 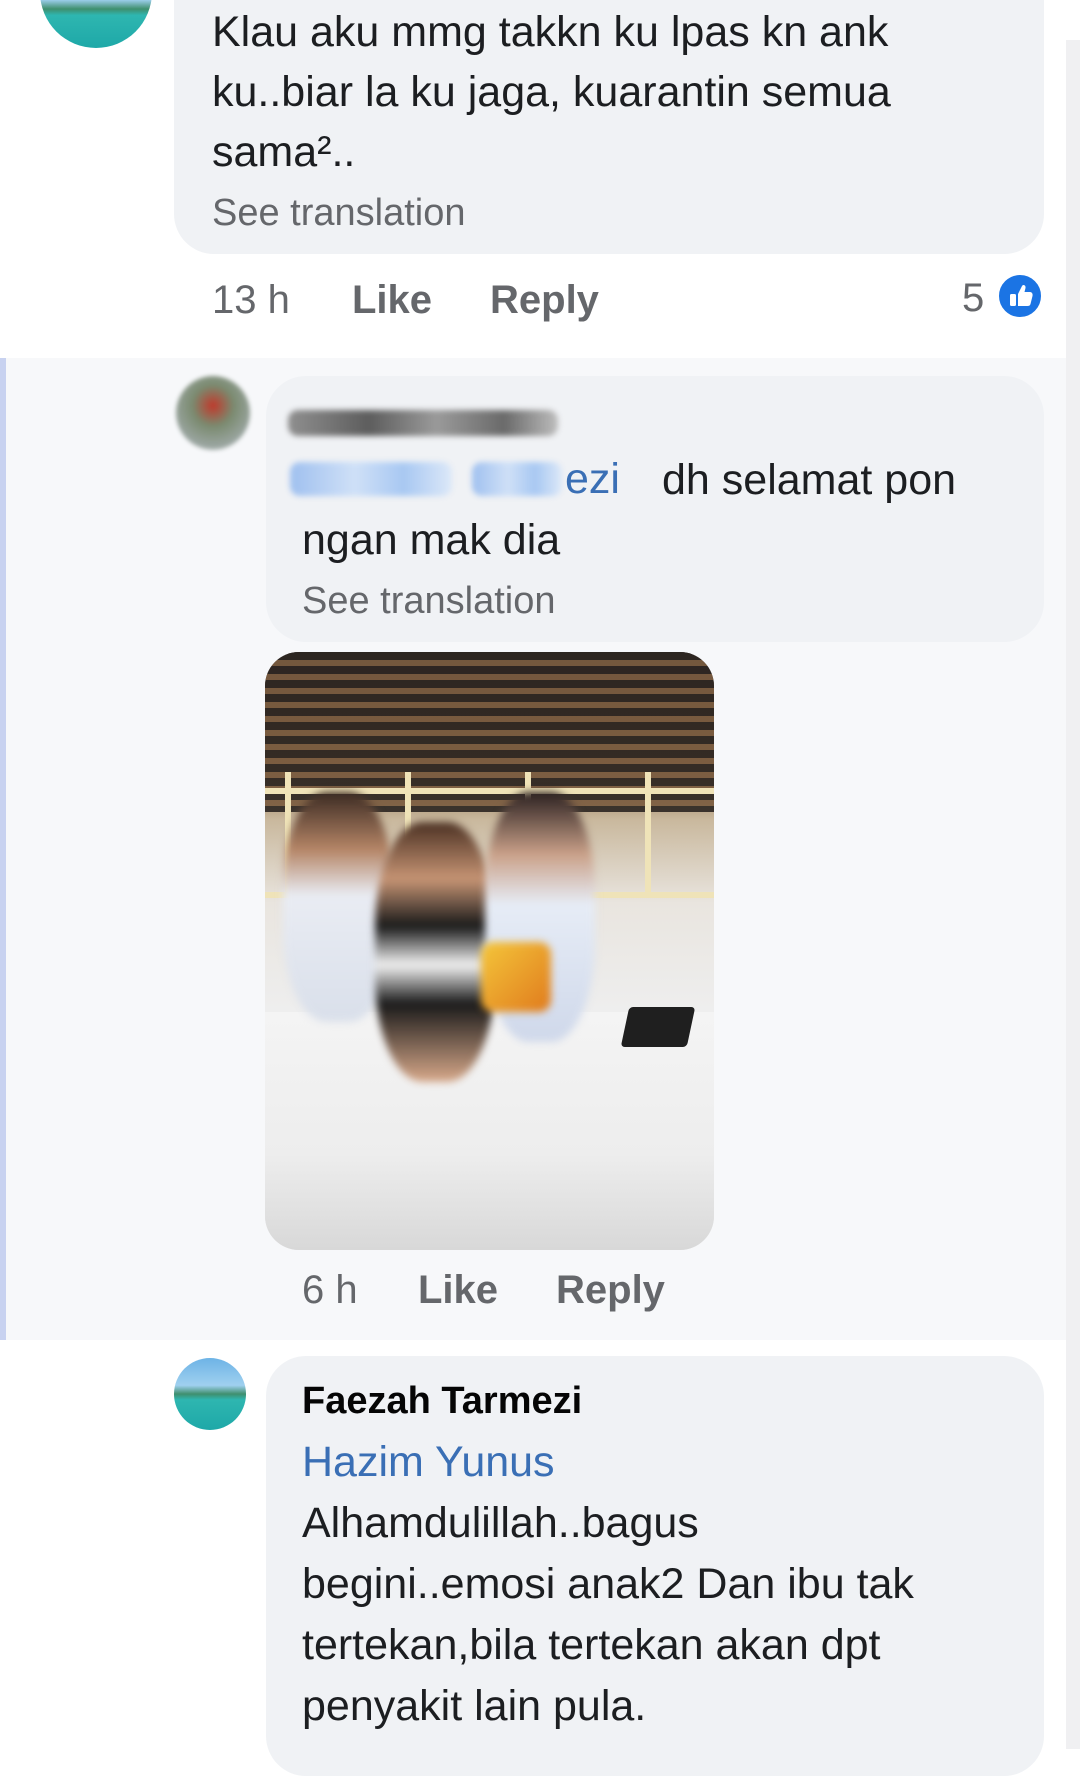 I want to click on comment-text-line: begini..emosi anak2 Dan ibu tak, so click(x=608, y=1584).